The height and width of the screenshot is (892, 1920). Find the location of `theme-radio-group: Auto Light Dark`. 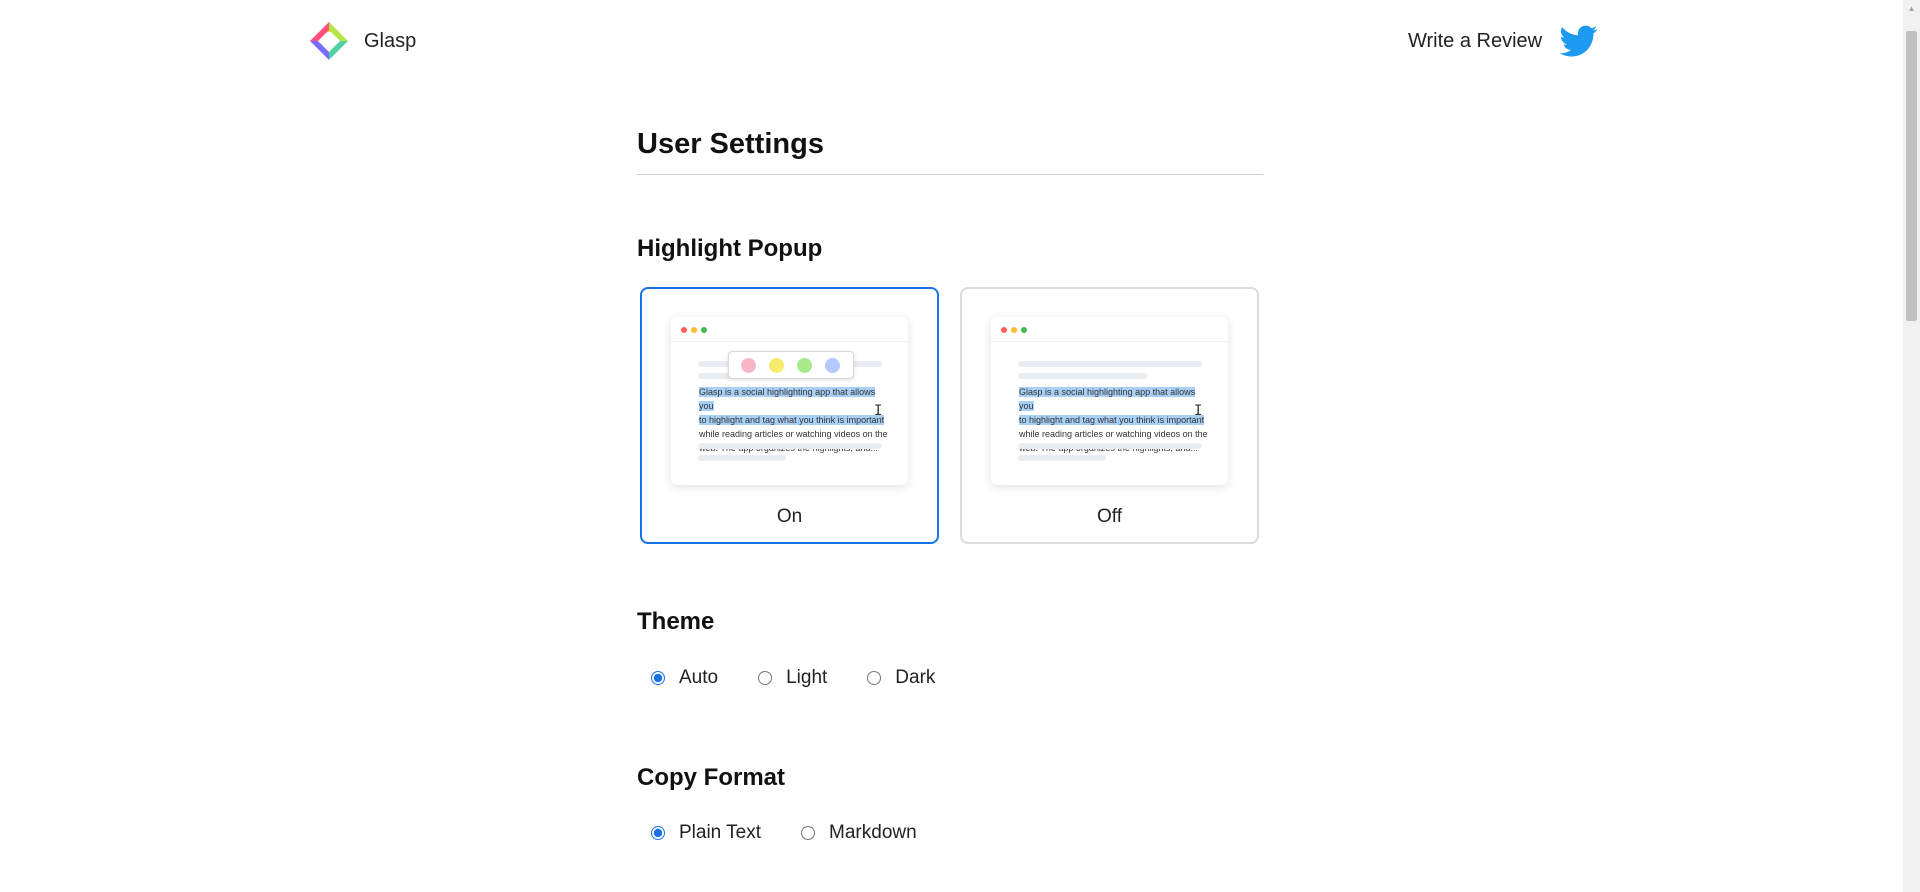

theme-radio-group: Auto Light Dark is located at coordinates (813, 678).